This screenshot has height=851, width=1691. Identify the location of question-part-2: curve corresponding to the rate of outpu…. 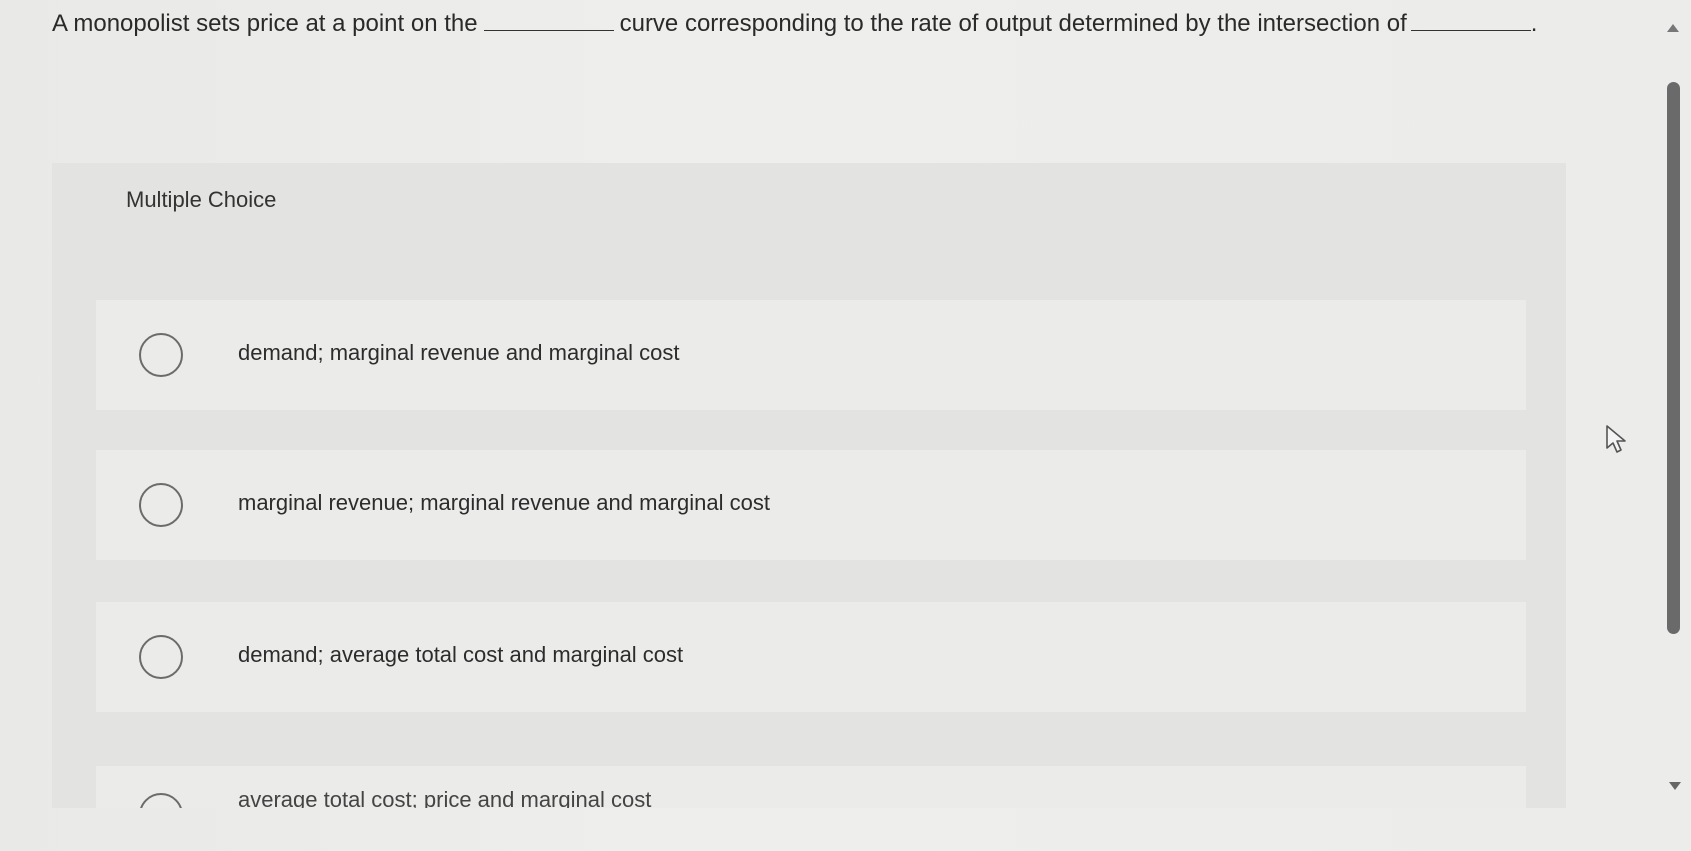
(1013, 23).